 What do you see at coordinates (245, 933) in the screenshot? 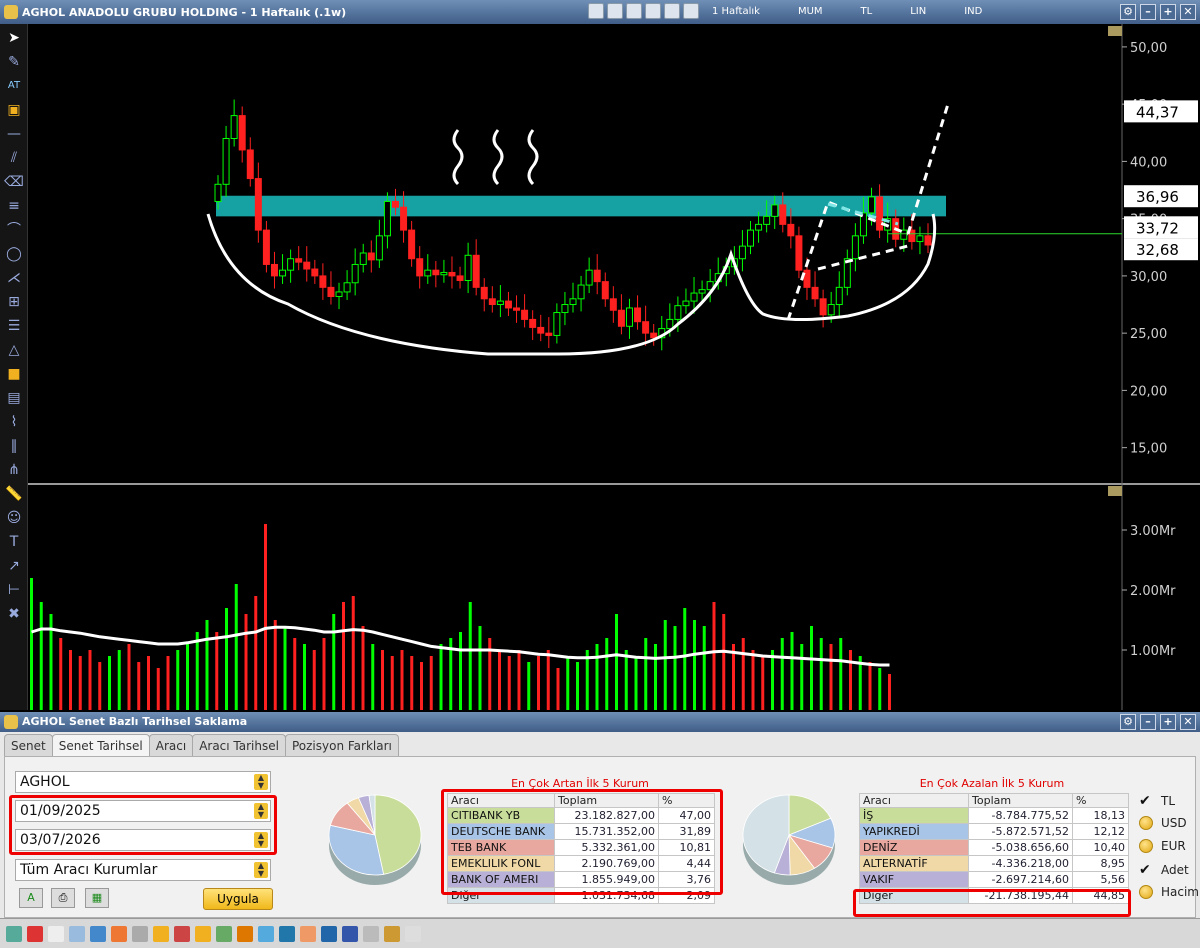
I see `settings-icon` at bounding box center [245, 933].